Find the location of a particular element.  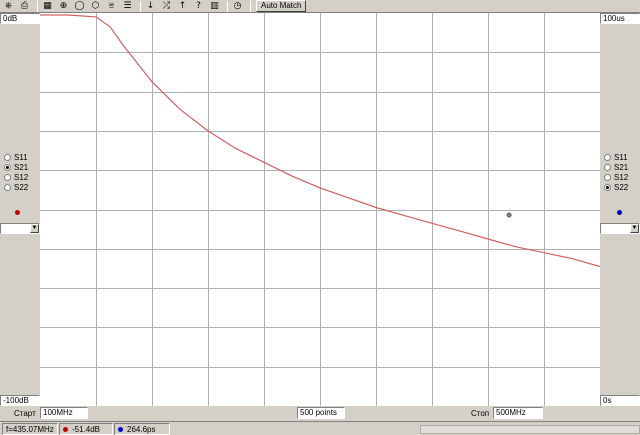

right-radio-s22: S22 is located at coordinates (616, 187).